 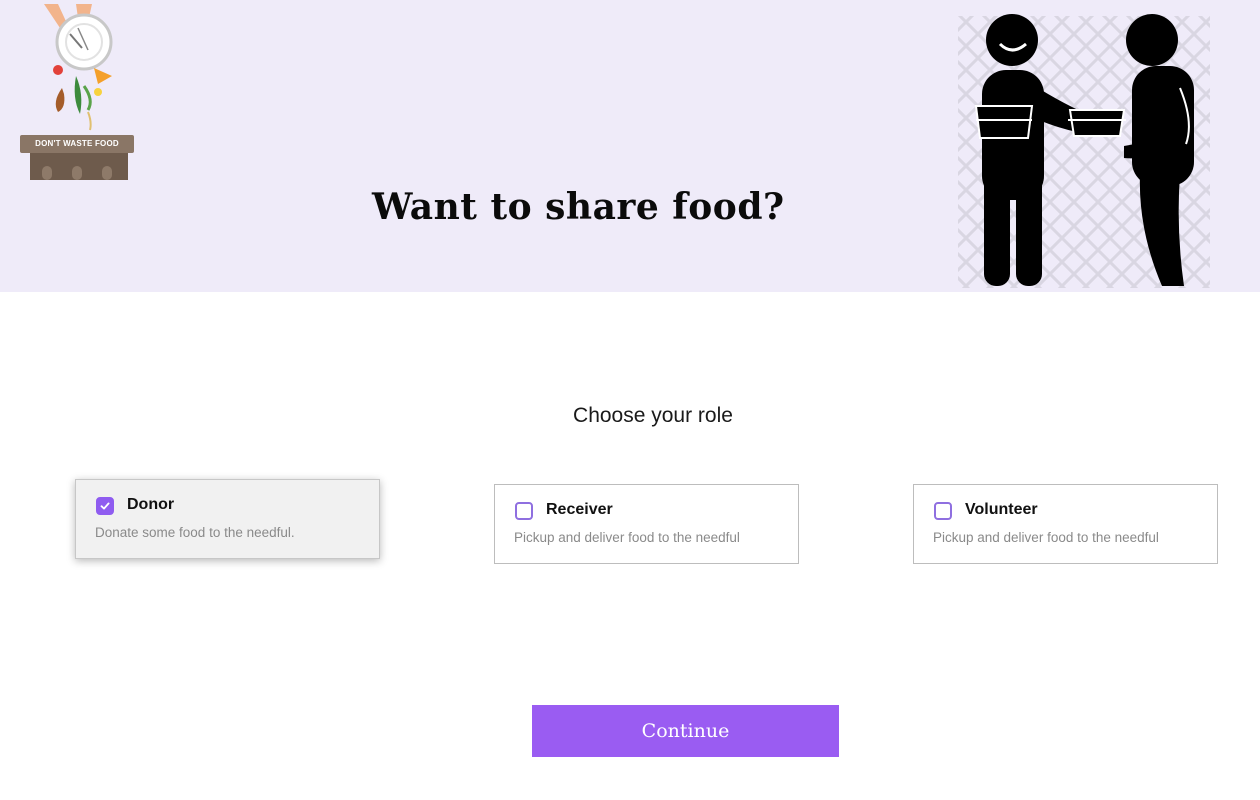 What do you see at coordinates (1001, 509) in the screenshot?
I see `role-title: Volunteer` at bounding box center [1001, 509].